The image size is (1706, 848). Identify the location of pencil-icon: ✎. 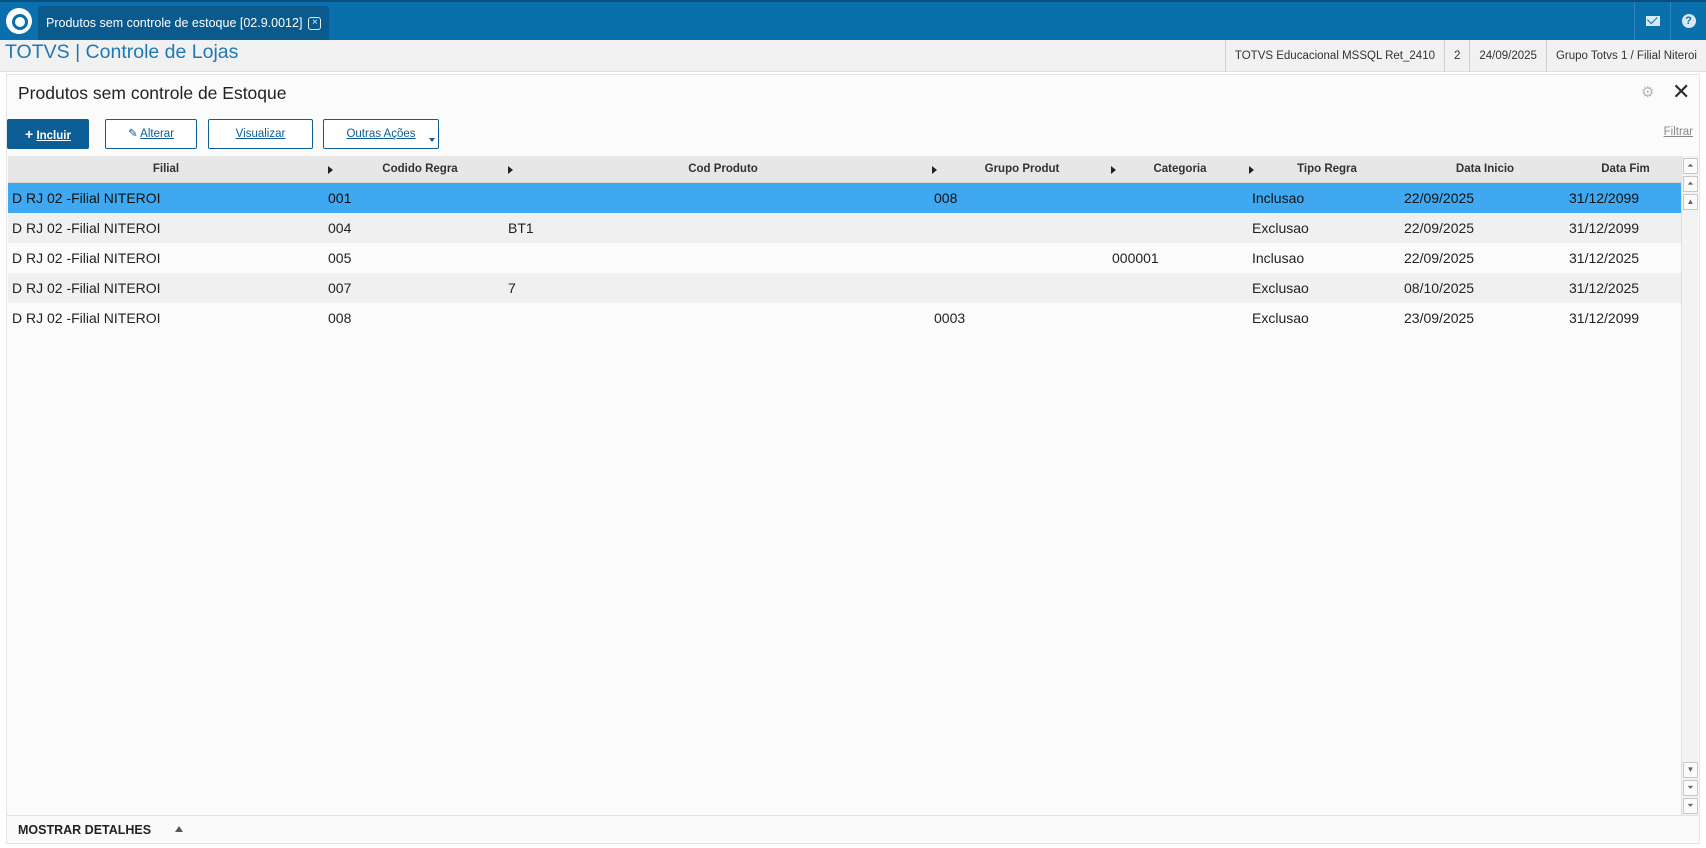
(132, 134).